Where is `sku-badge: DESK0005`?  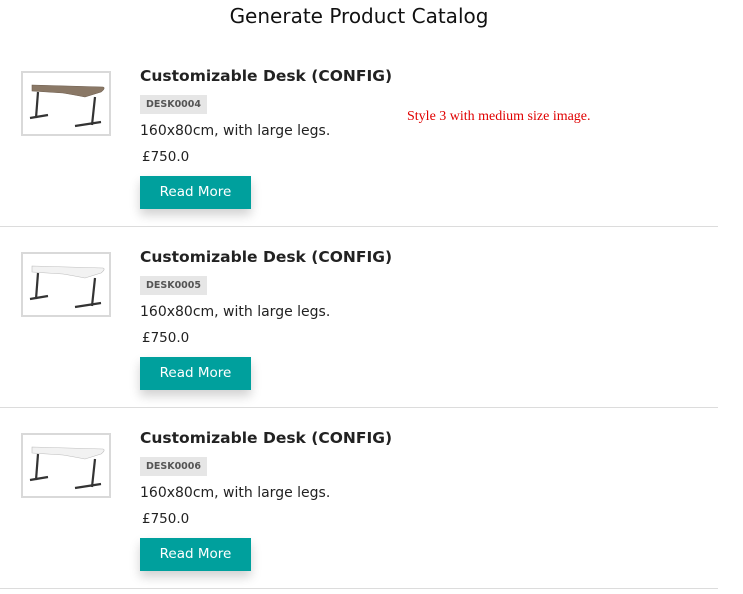 sku-badge: DESK0005 is located at coordinates (173, 285).